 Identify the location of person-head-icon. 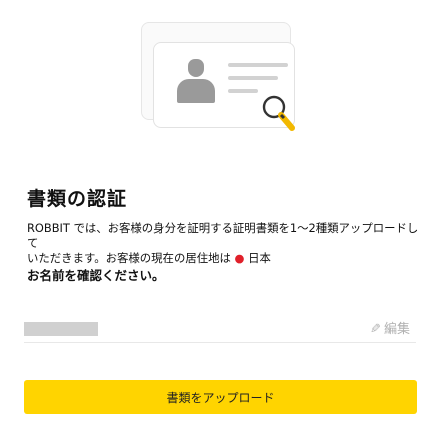
(196, 68).